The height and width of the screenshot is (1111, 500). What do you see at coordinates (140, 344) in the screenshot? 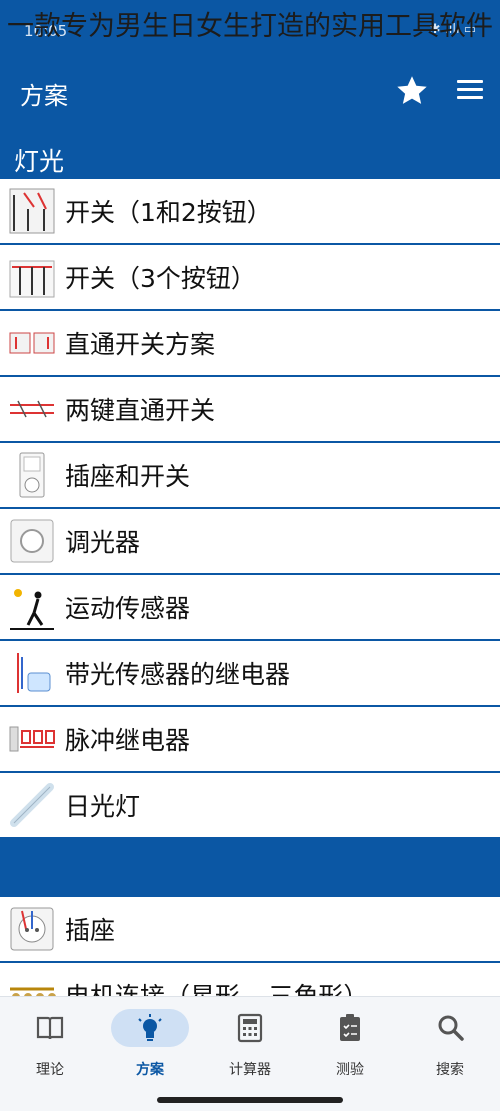
I see `list-item-label: 直通开关方案` at bounding box center [140, 344].